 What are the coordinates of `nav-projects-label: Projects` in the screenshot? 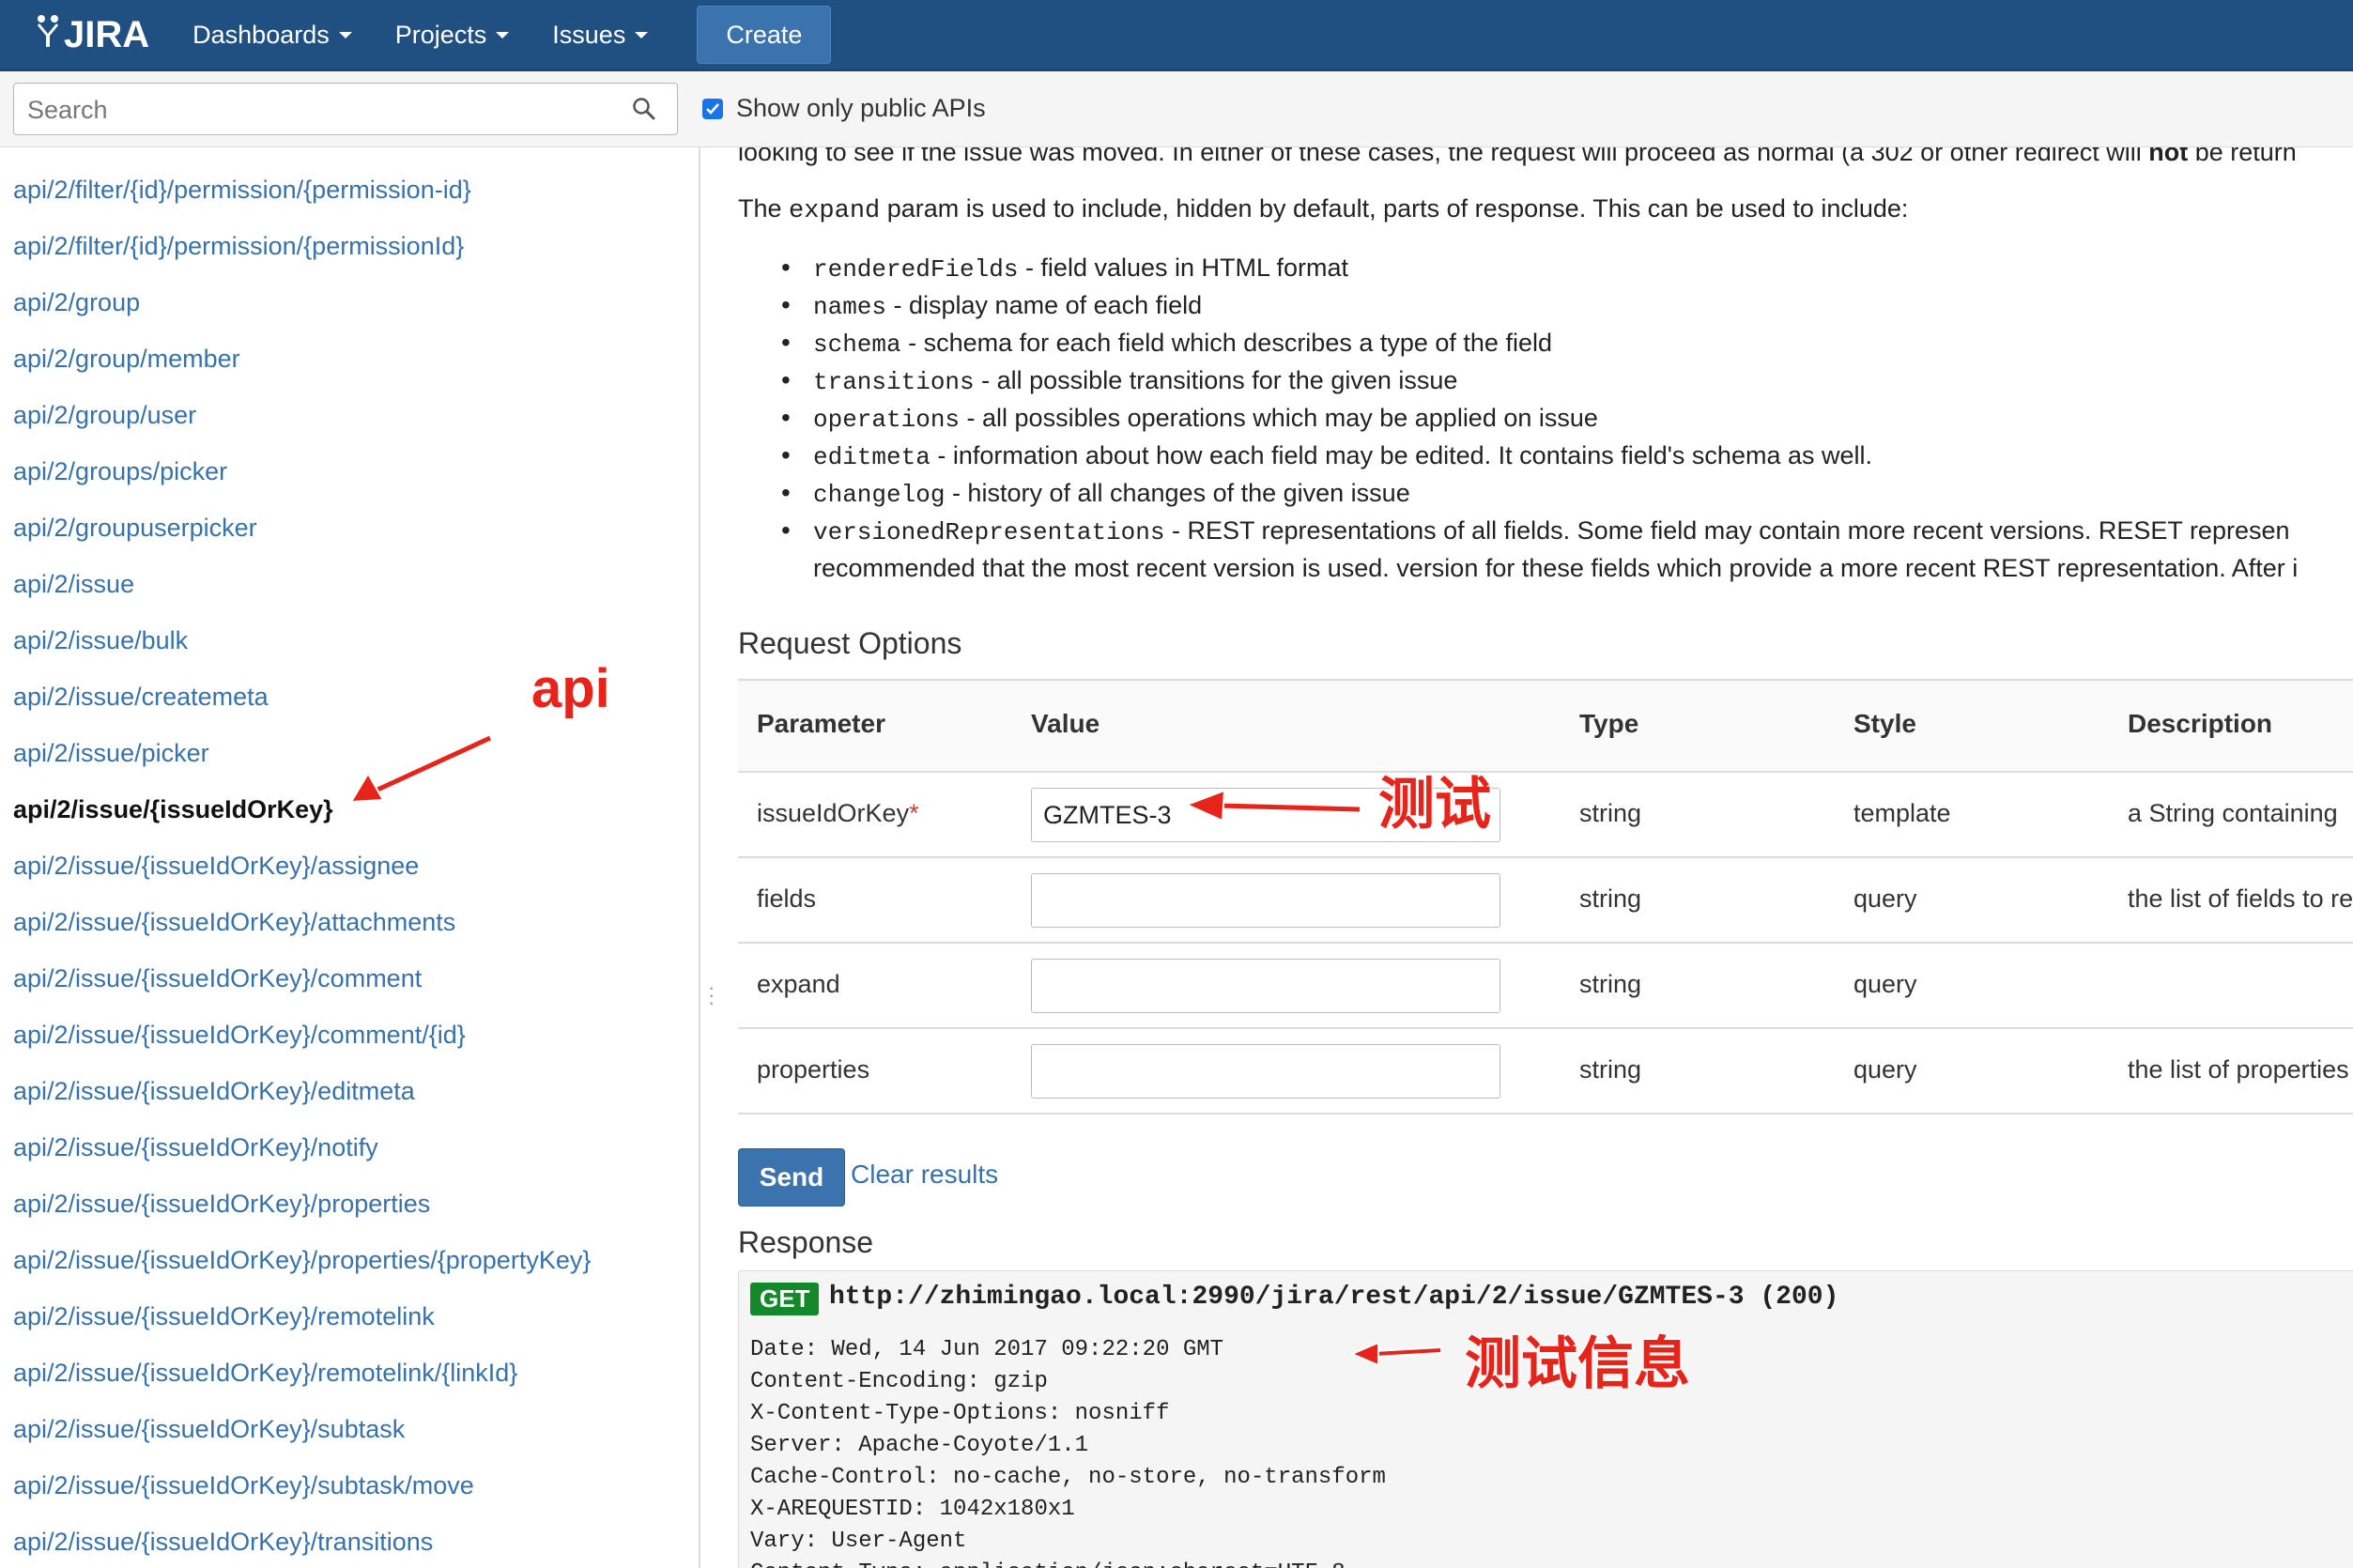 It's located at (441, 34).